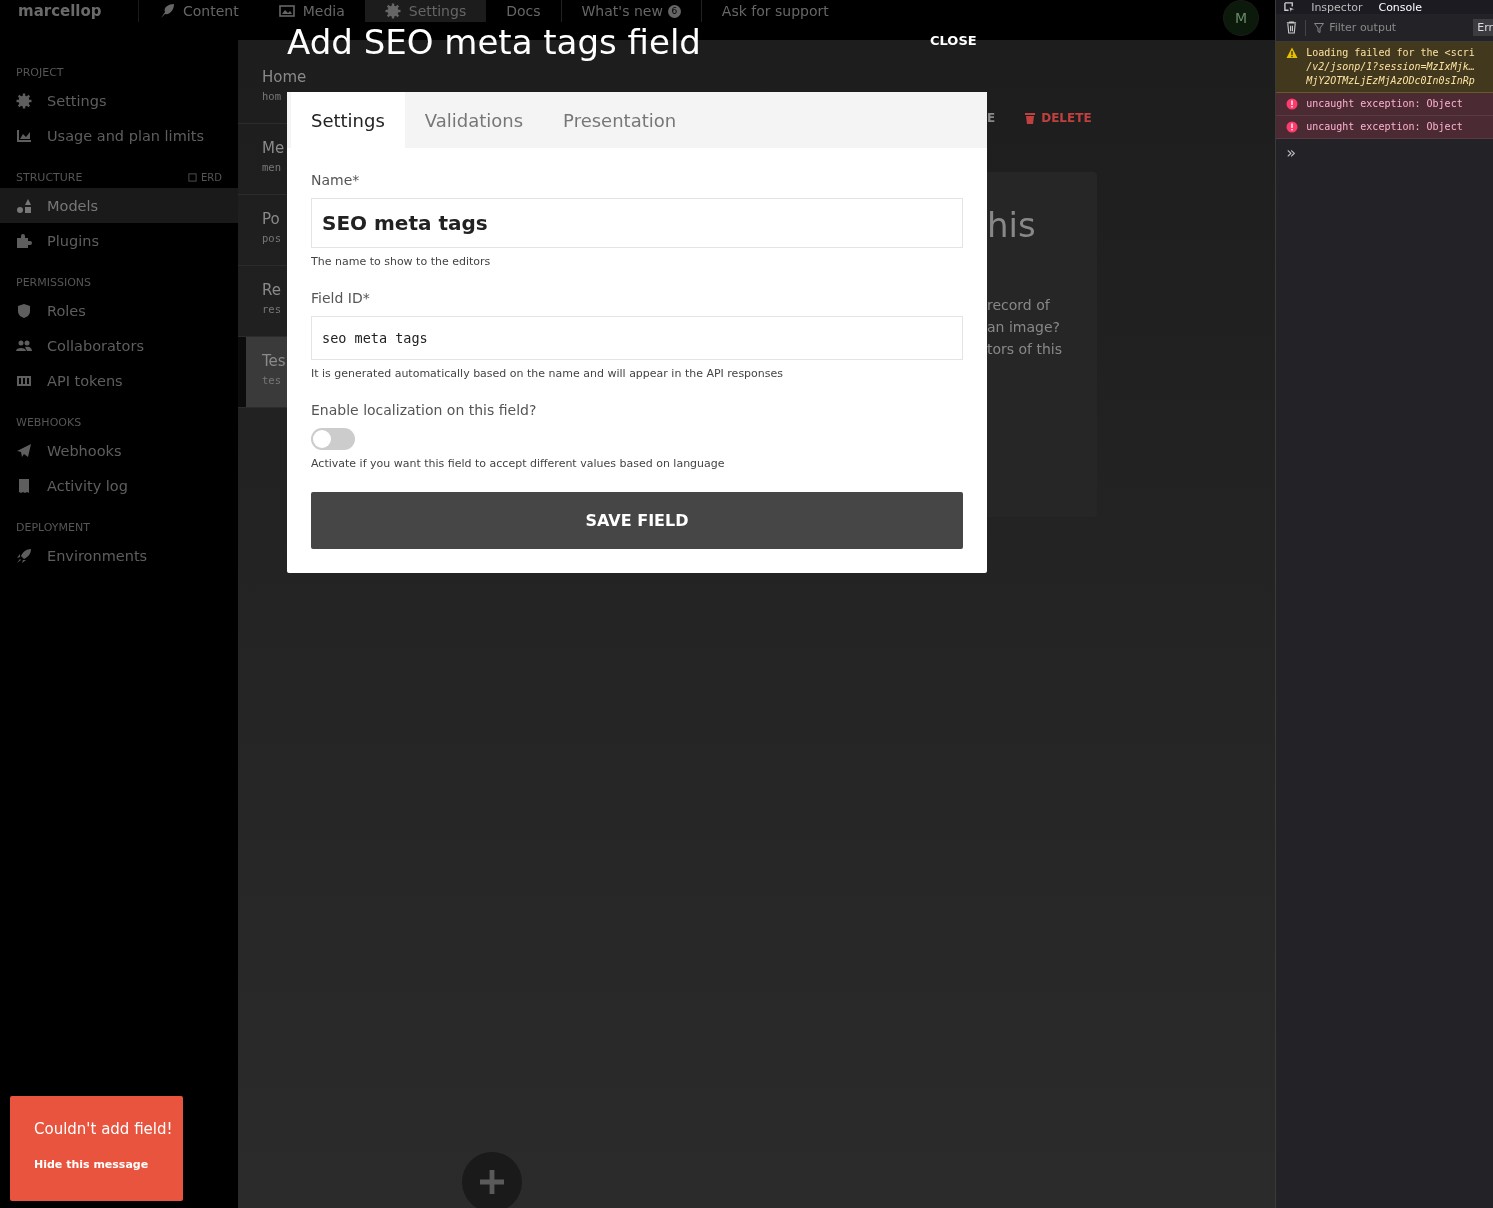 The width and height of the screenshot is (1493, 1208). I want to click on devtools-tab: Inspector, so click(1337, 7).